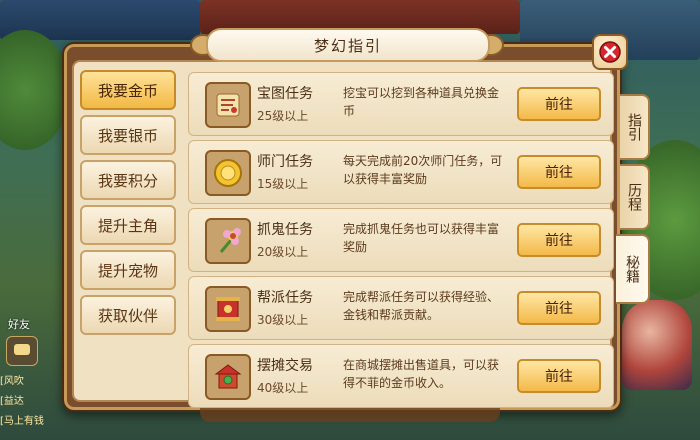 The width and height of the screenshot is (700, 440). I want to click on category-label: 我要积分, so click(127, 180).